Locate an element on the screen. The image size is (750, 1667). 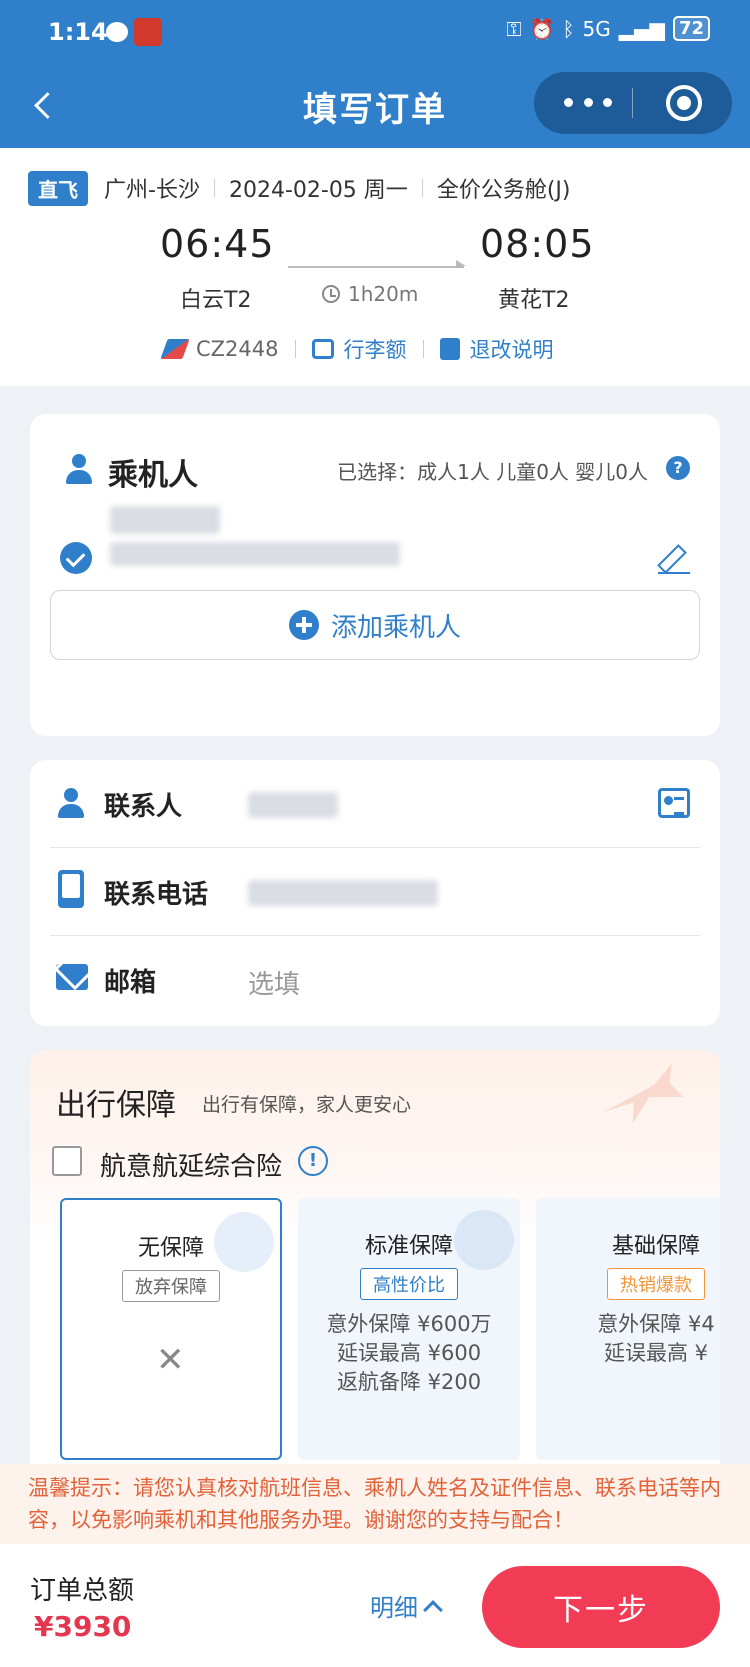
arrival-time: 08:05 is located at coordinates (537, 244).